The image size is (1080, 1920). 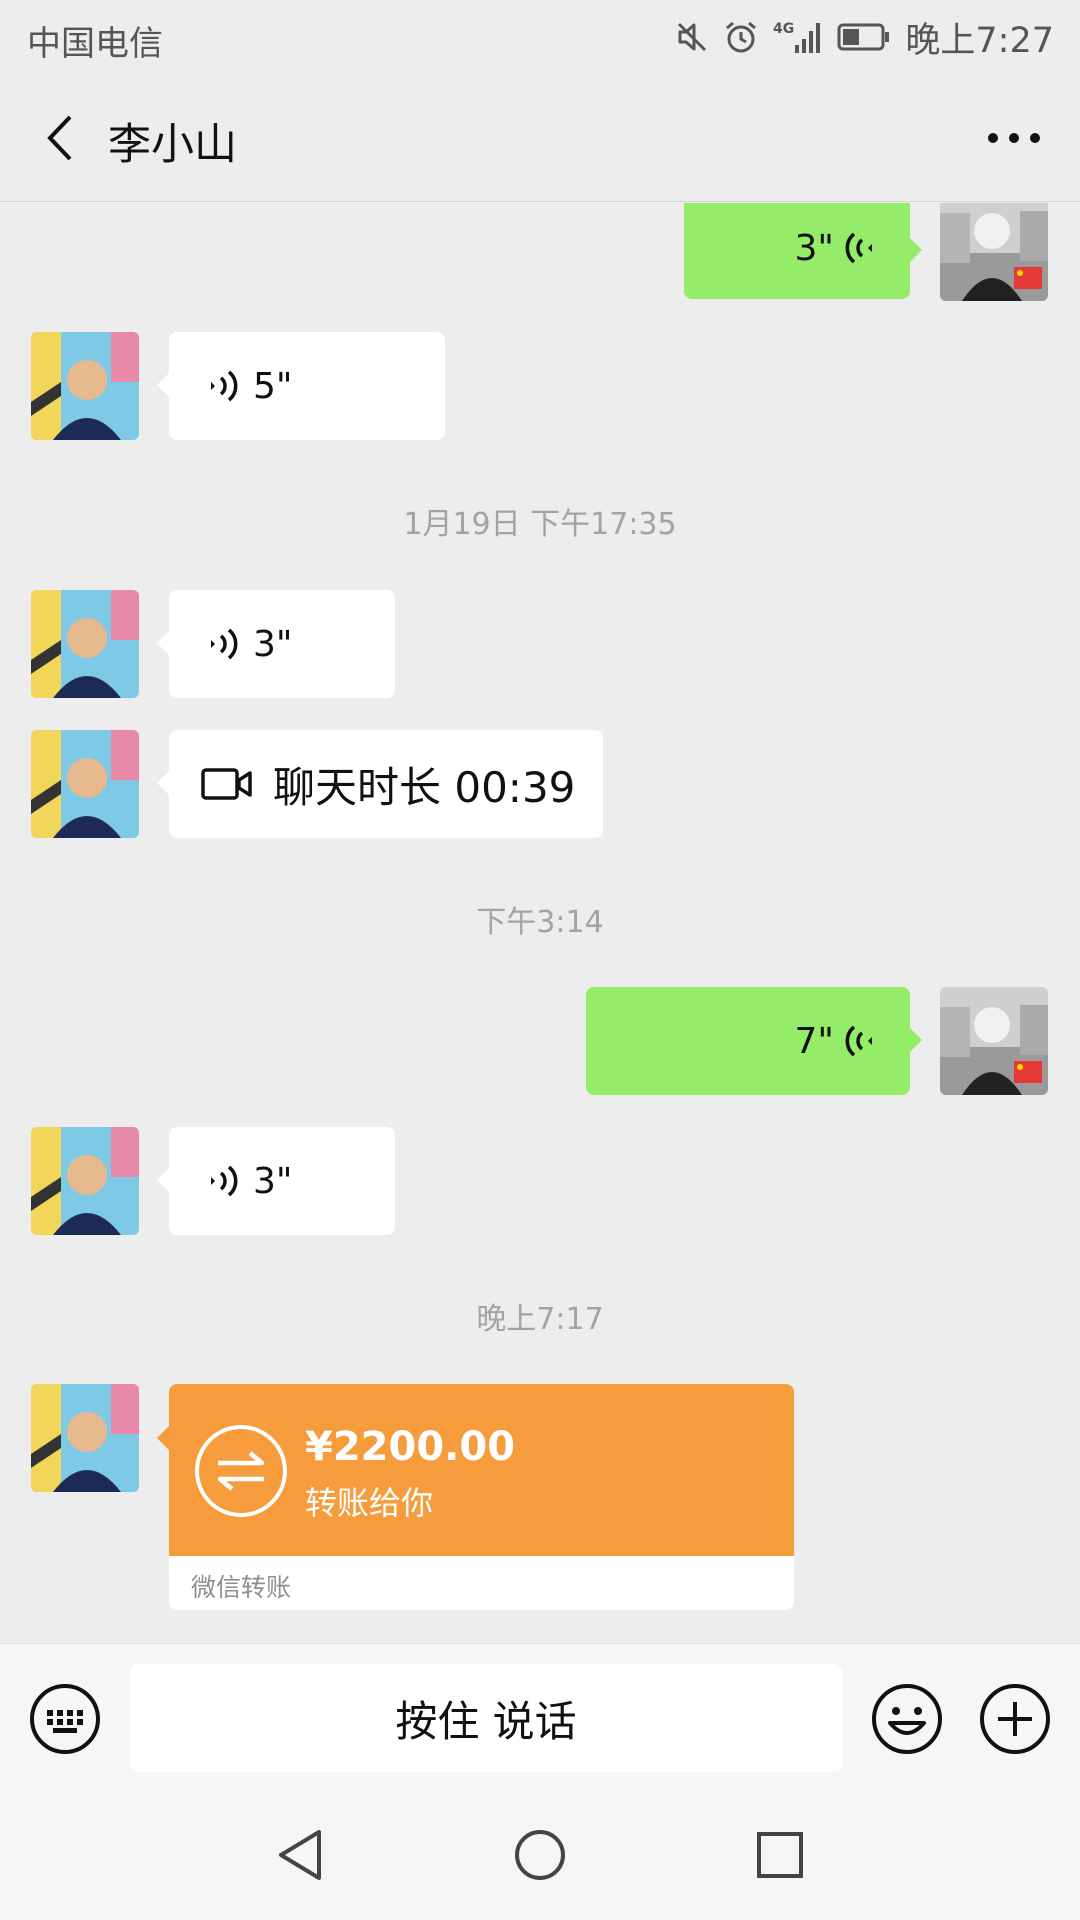 I want to click on emoji-button, so click(x=907, y=1719).